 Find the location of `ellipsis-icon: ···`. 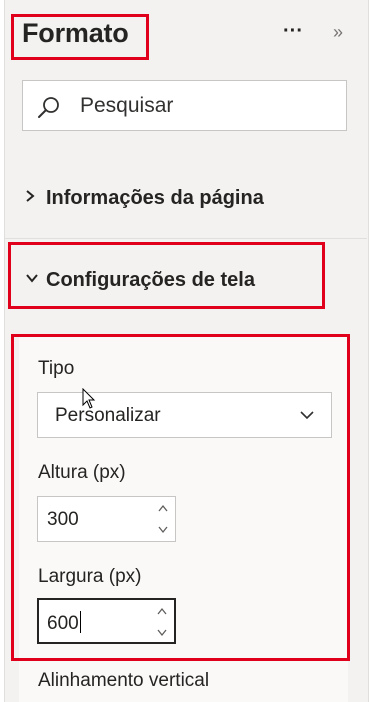

ellipsis-icon: ··· is located at coordinates (293, 31).